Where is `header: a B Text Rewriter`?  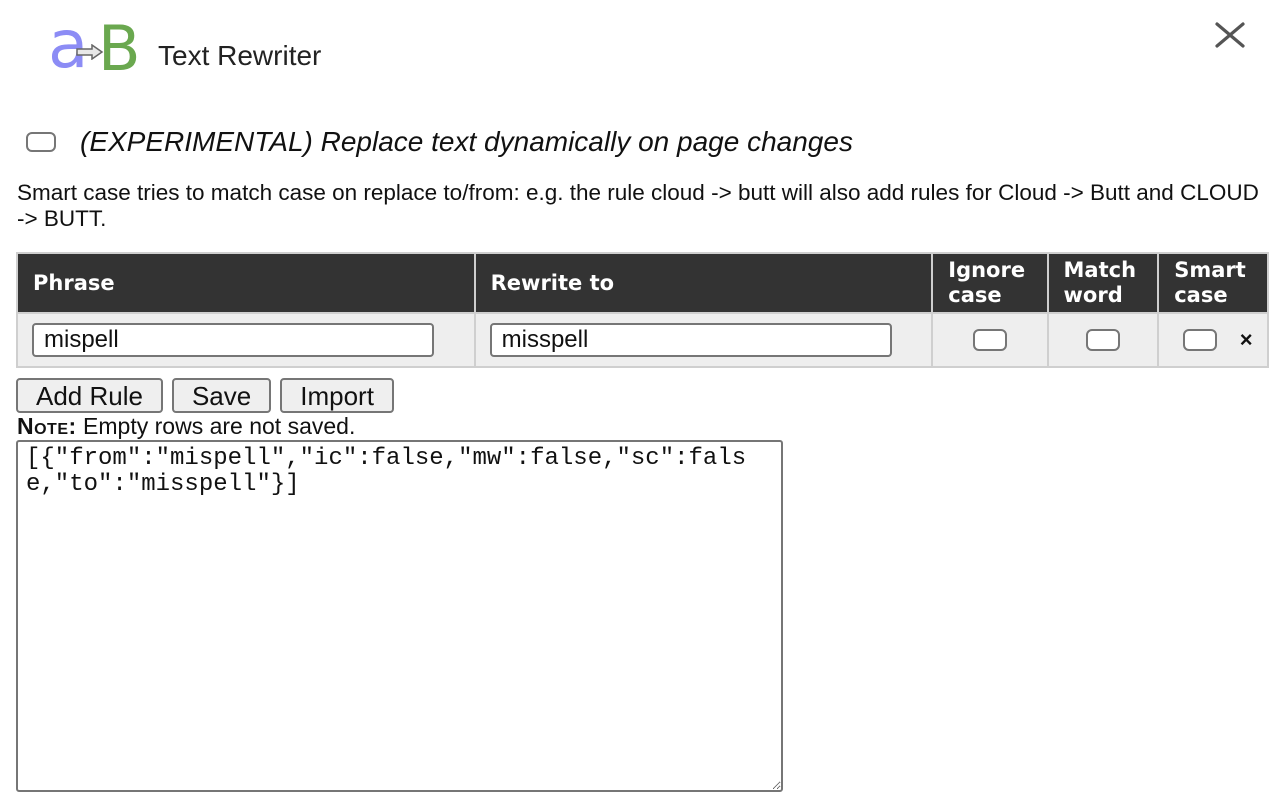
header: a B Text Rewriter is located at coordinates (640, 55).